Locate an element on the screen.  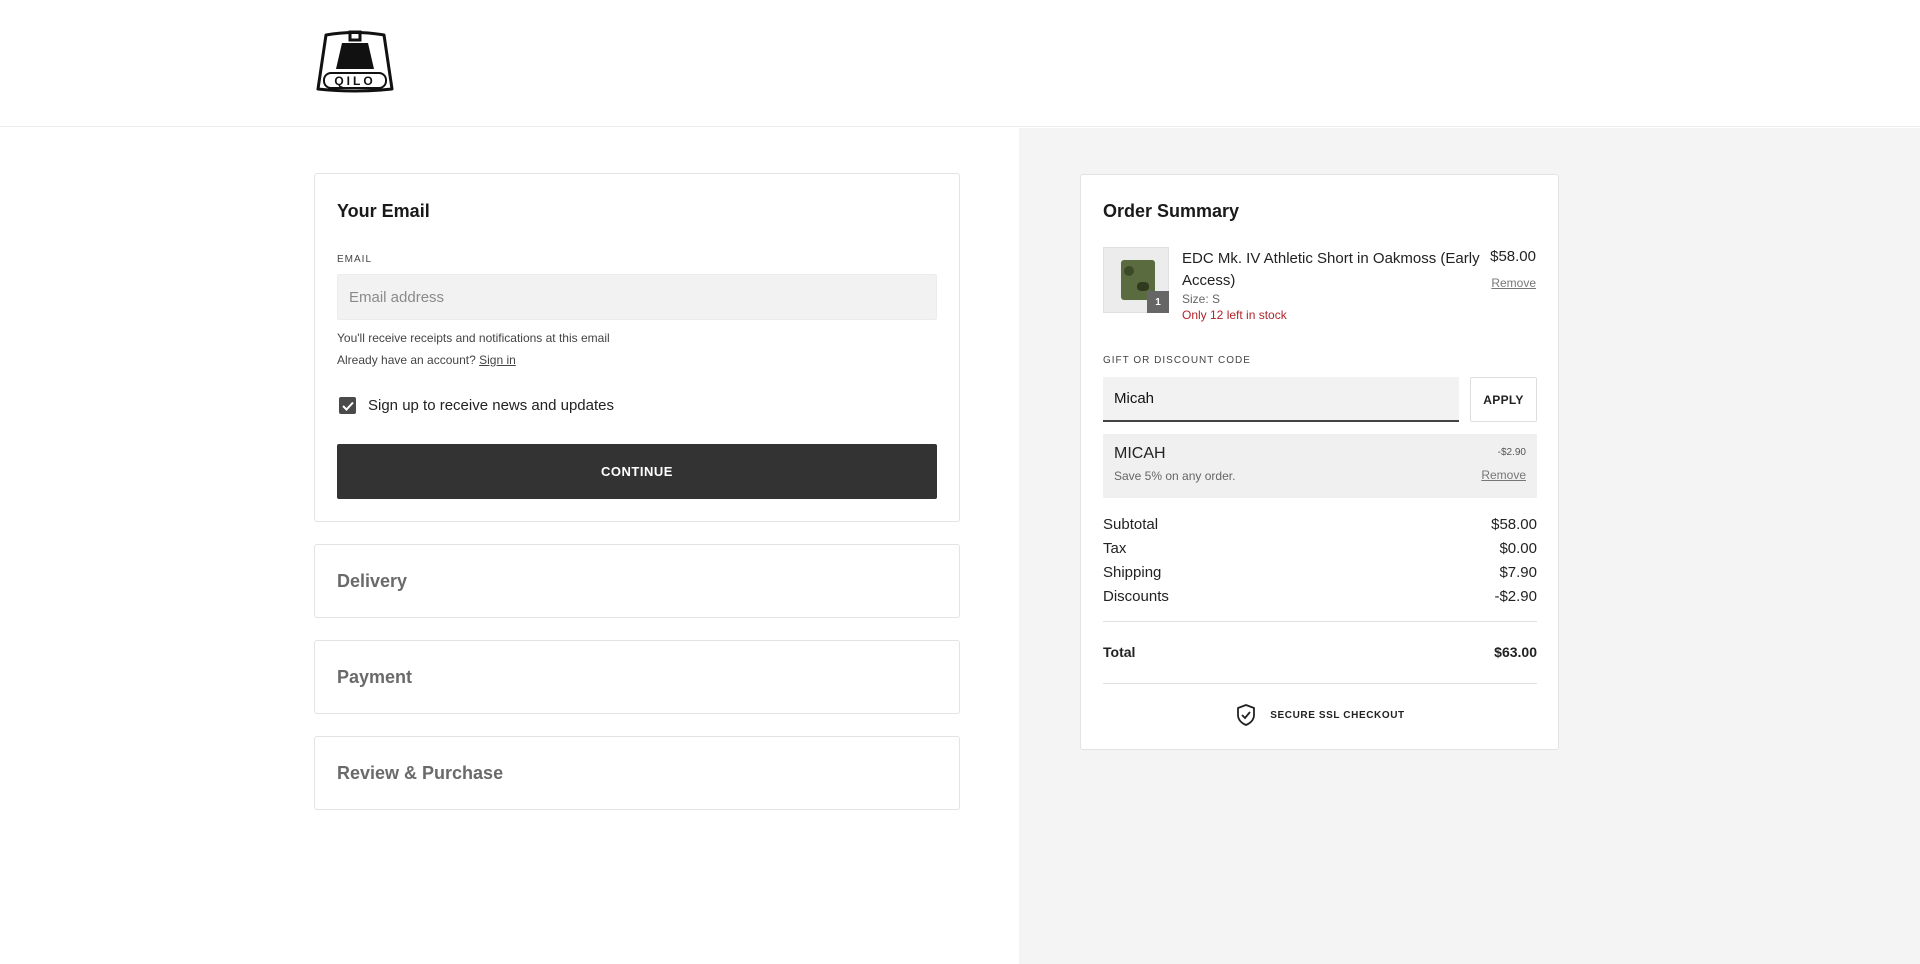
review-title: Review & Purchase is located at coordinates (420, 773).